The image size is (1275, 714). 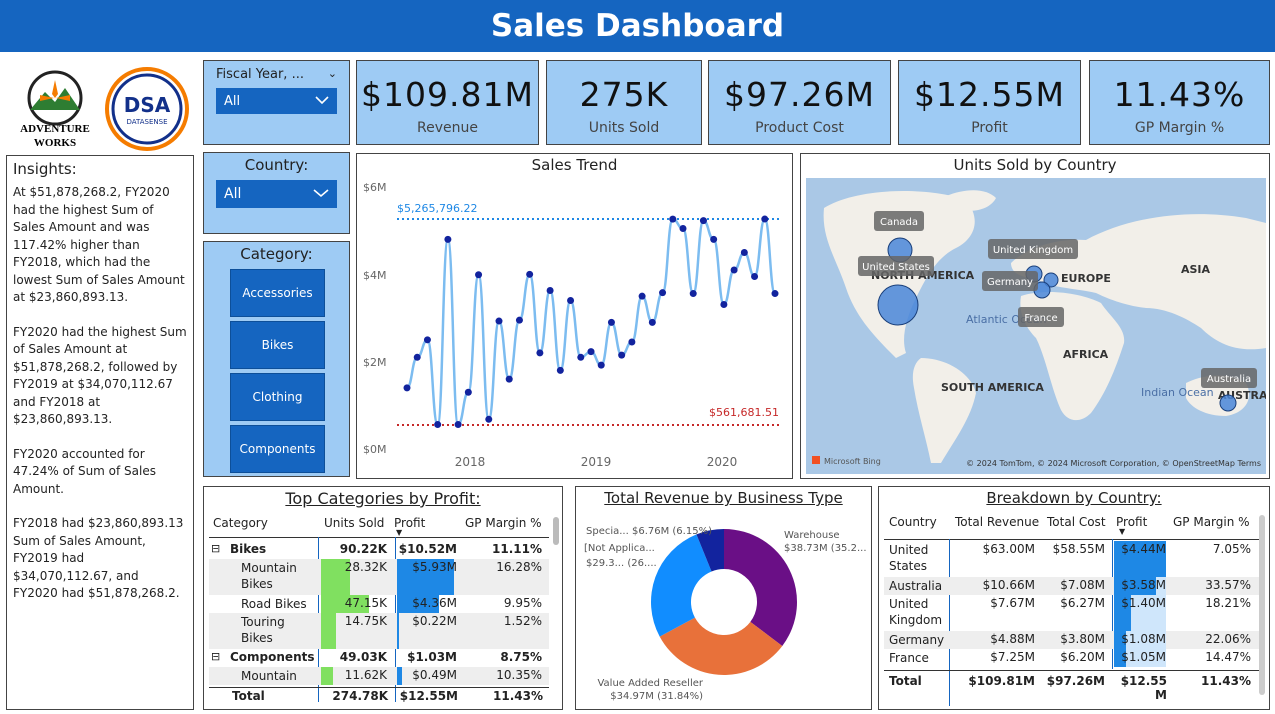 I want to click on row-cost: $3.80M, so click(x=1082, y=639).